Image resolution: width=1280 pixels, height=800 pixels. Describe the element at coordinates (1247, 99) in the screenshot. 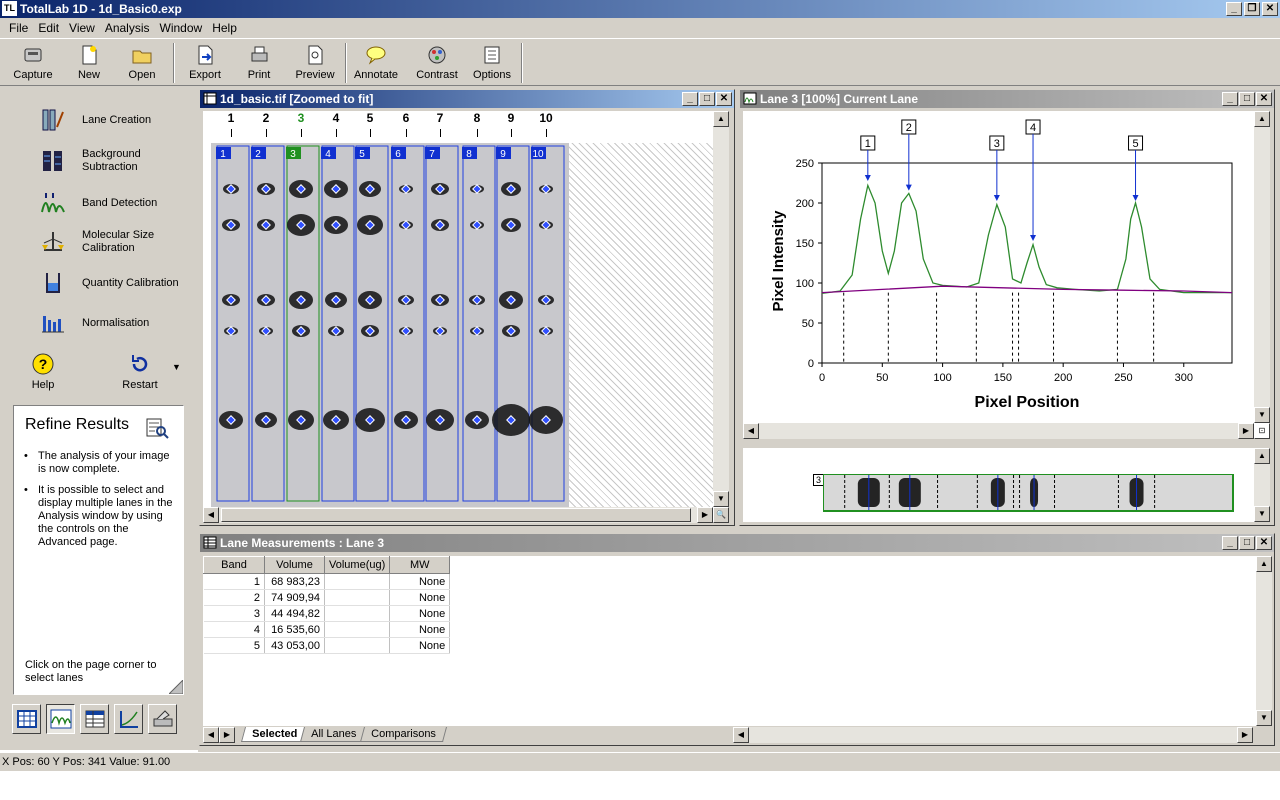

I see `profile-maximize-button: □` at that location.